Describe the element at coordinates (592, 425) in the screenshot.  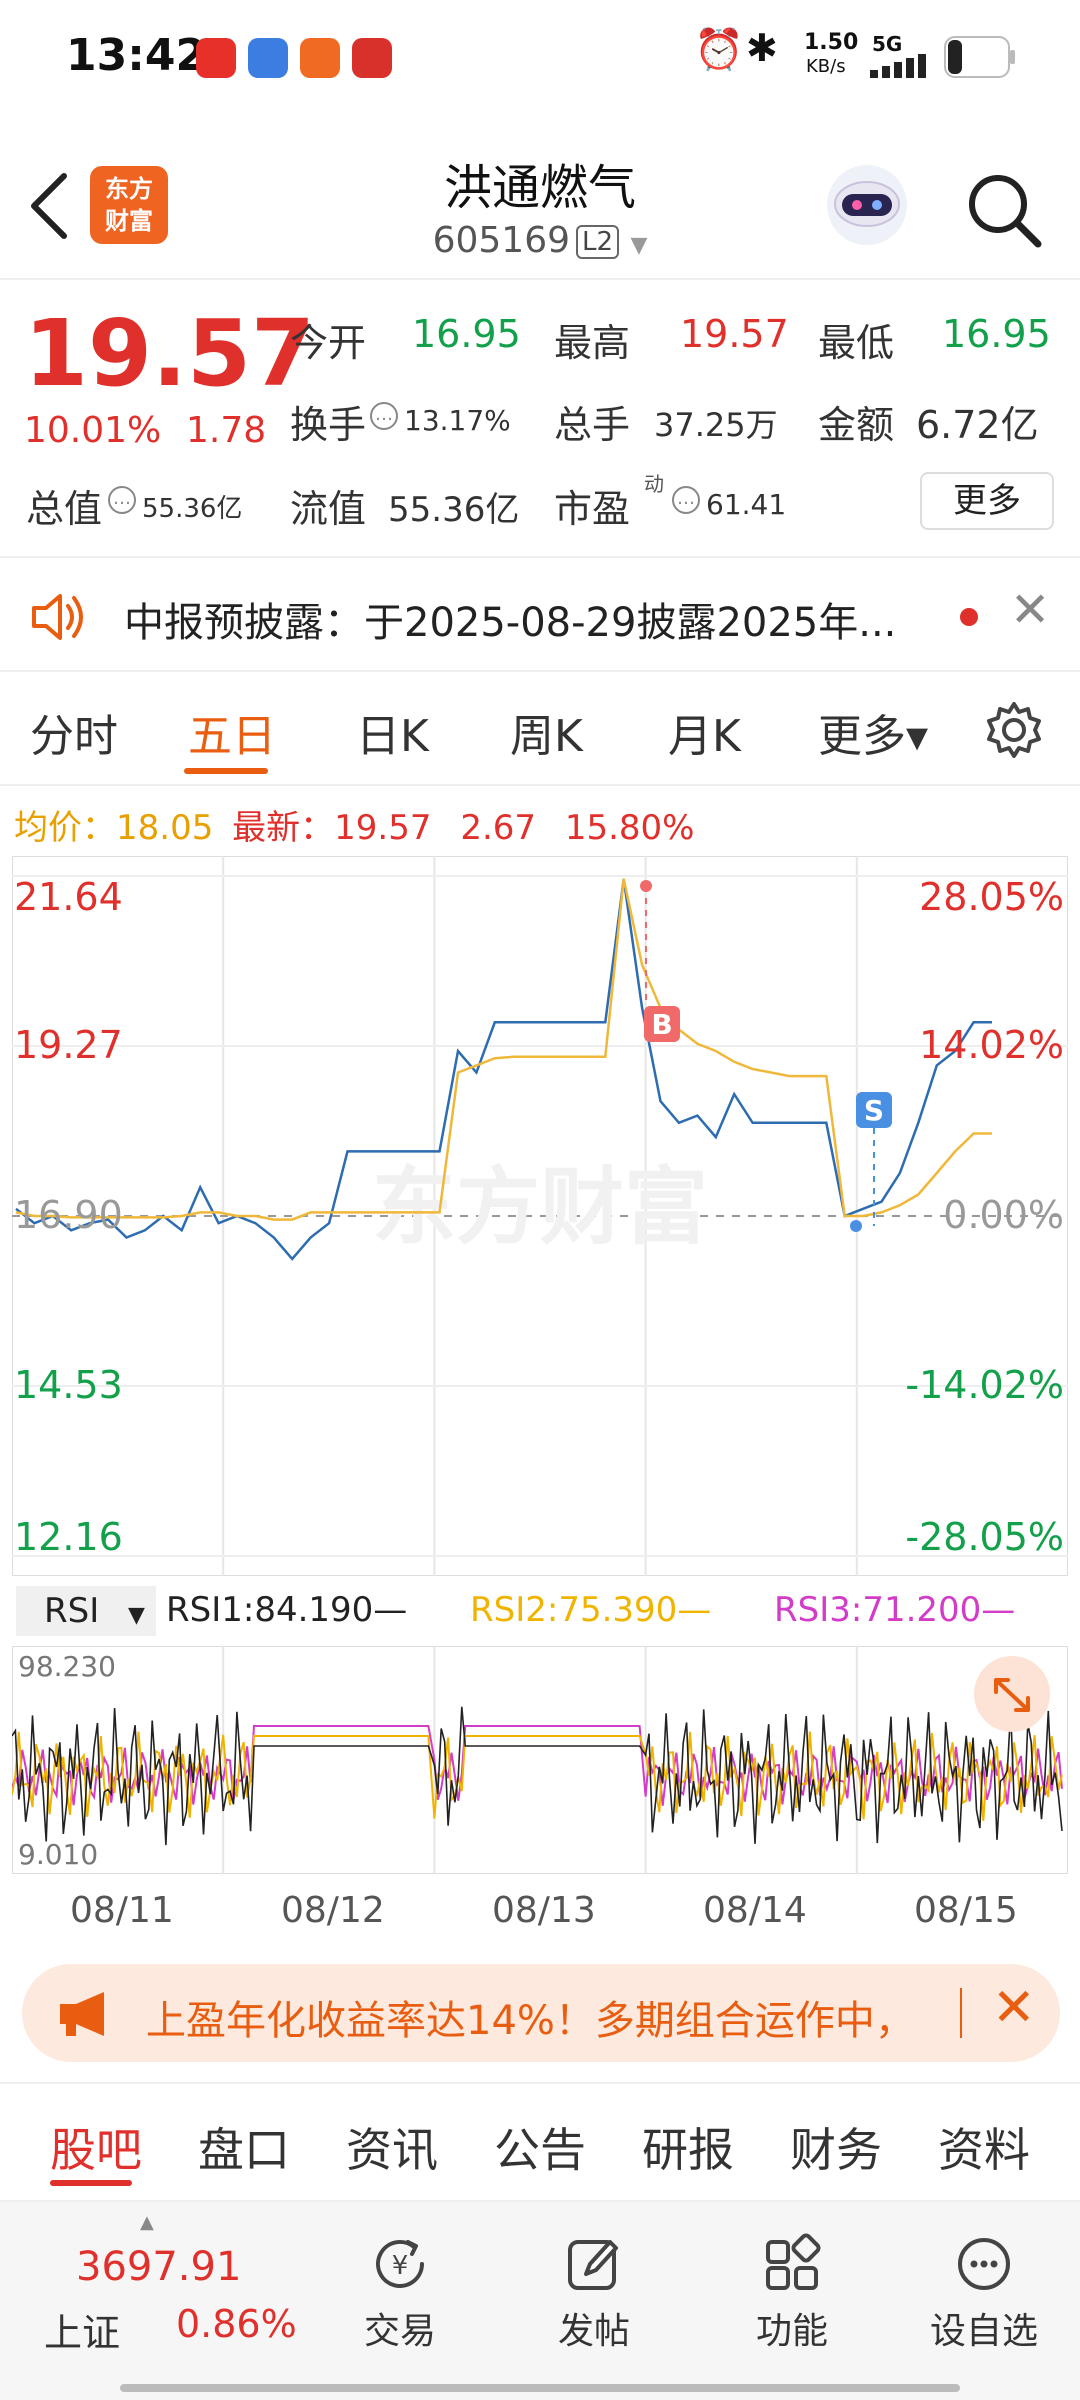
I see `volume-label: 总手` at that location.